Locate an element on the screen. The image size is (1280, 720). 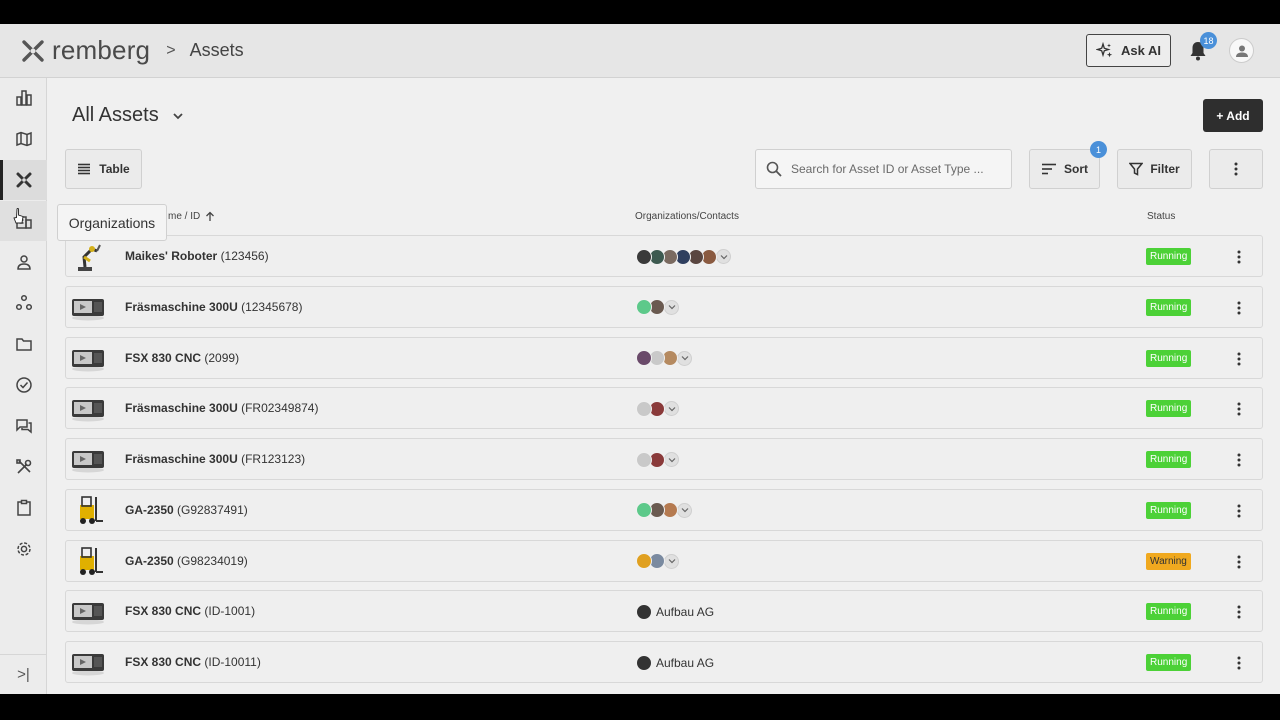
view-mode-button: Table is located at coordinates (103, 169).